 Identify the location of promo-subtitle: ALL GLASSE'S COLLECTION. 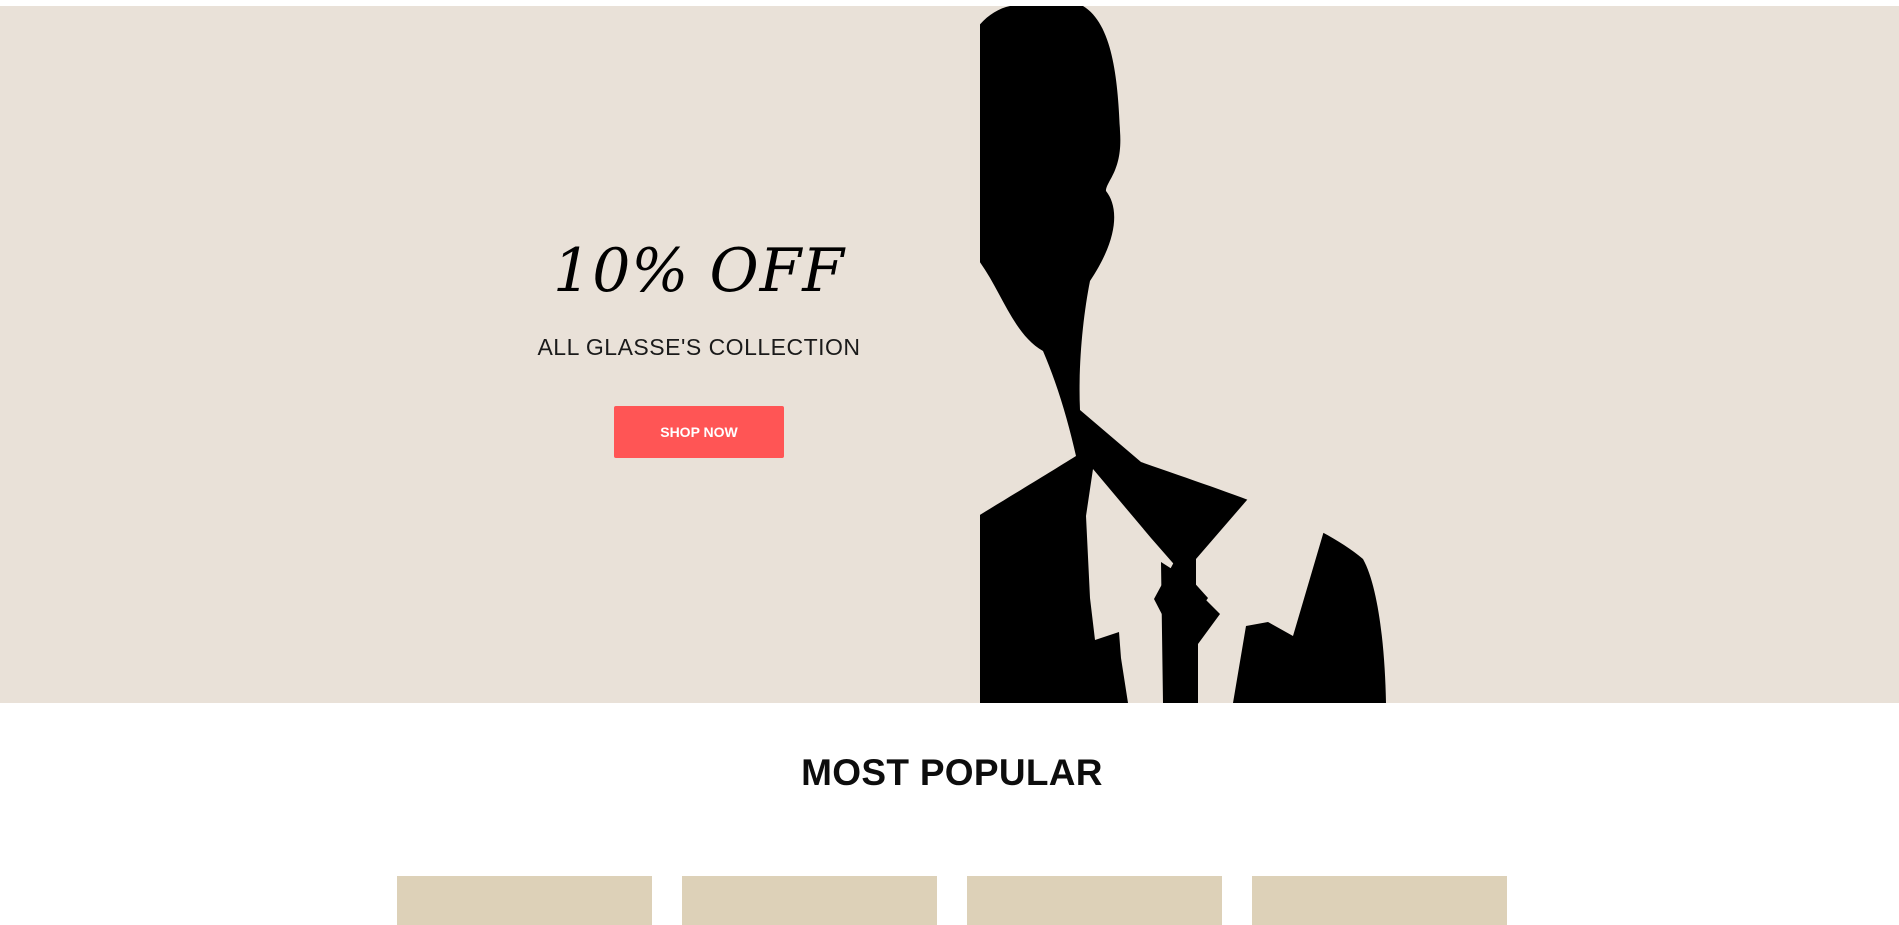
(699, 347).